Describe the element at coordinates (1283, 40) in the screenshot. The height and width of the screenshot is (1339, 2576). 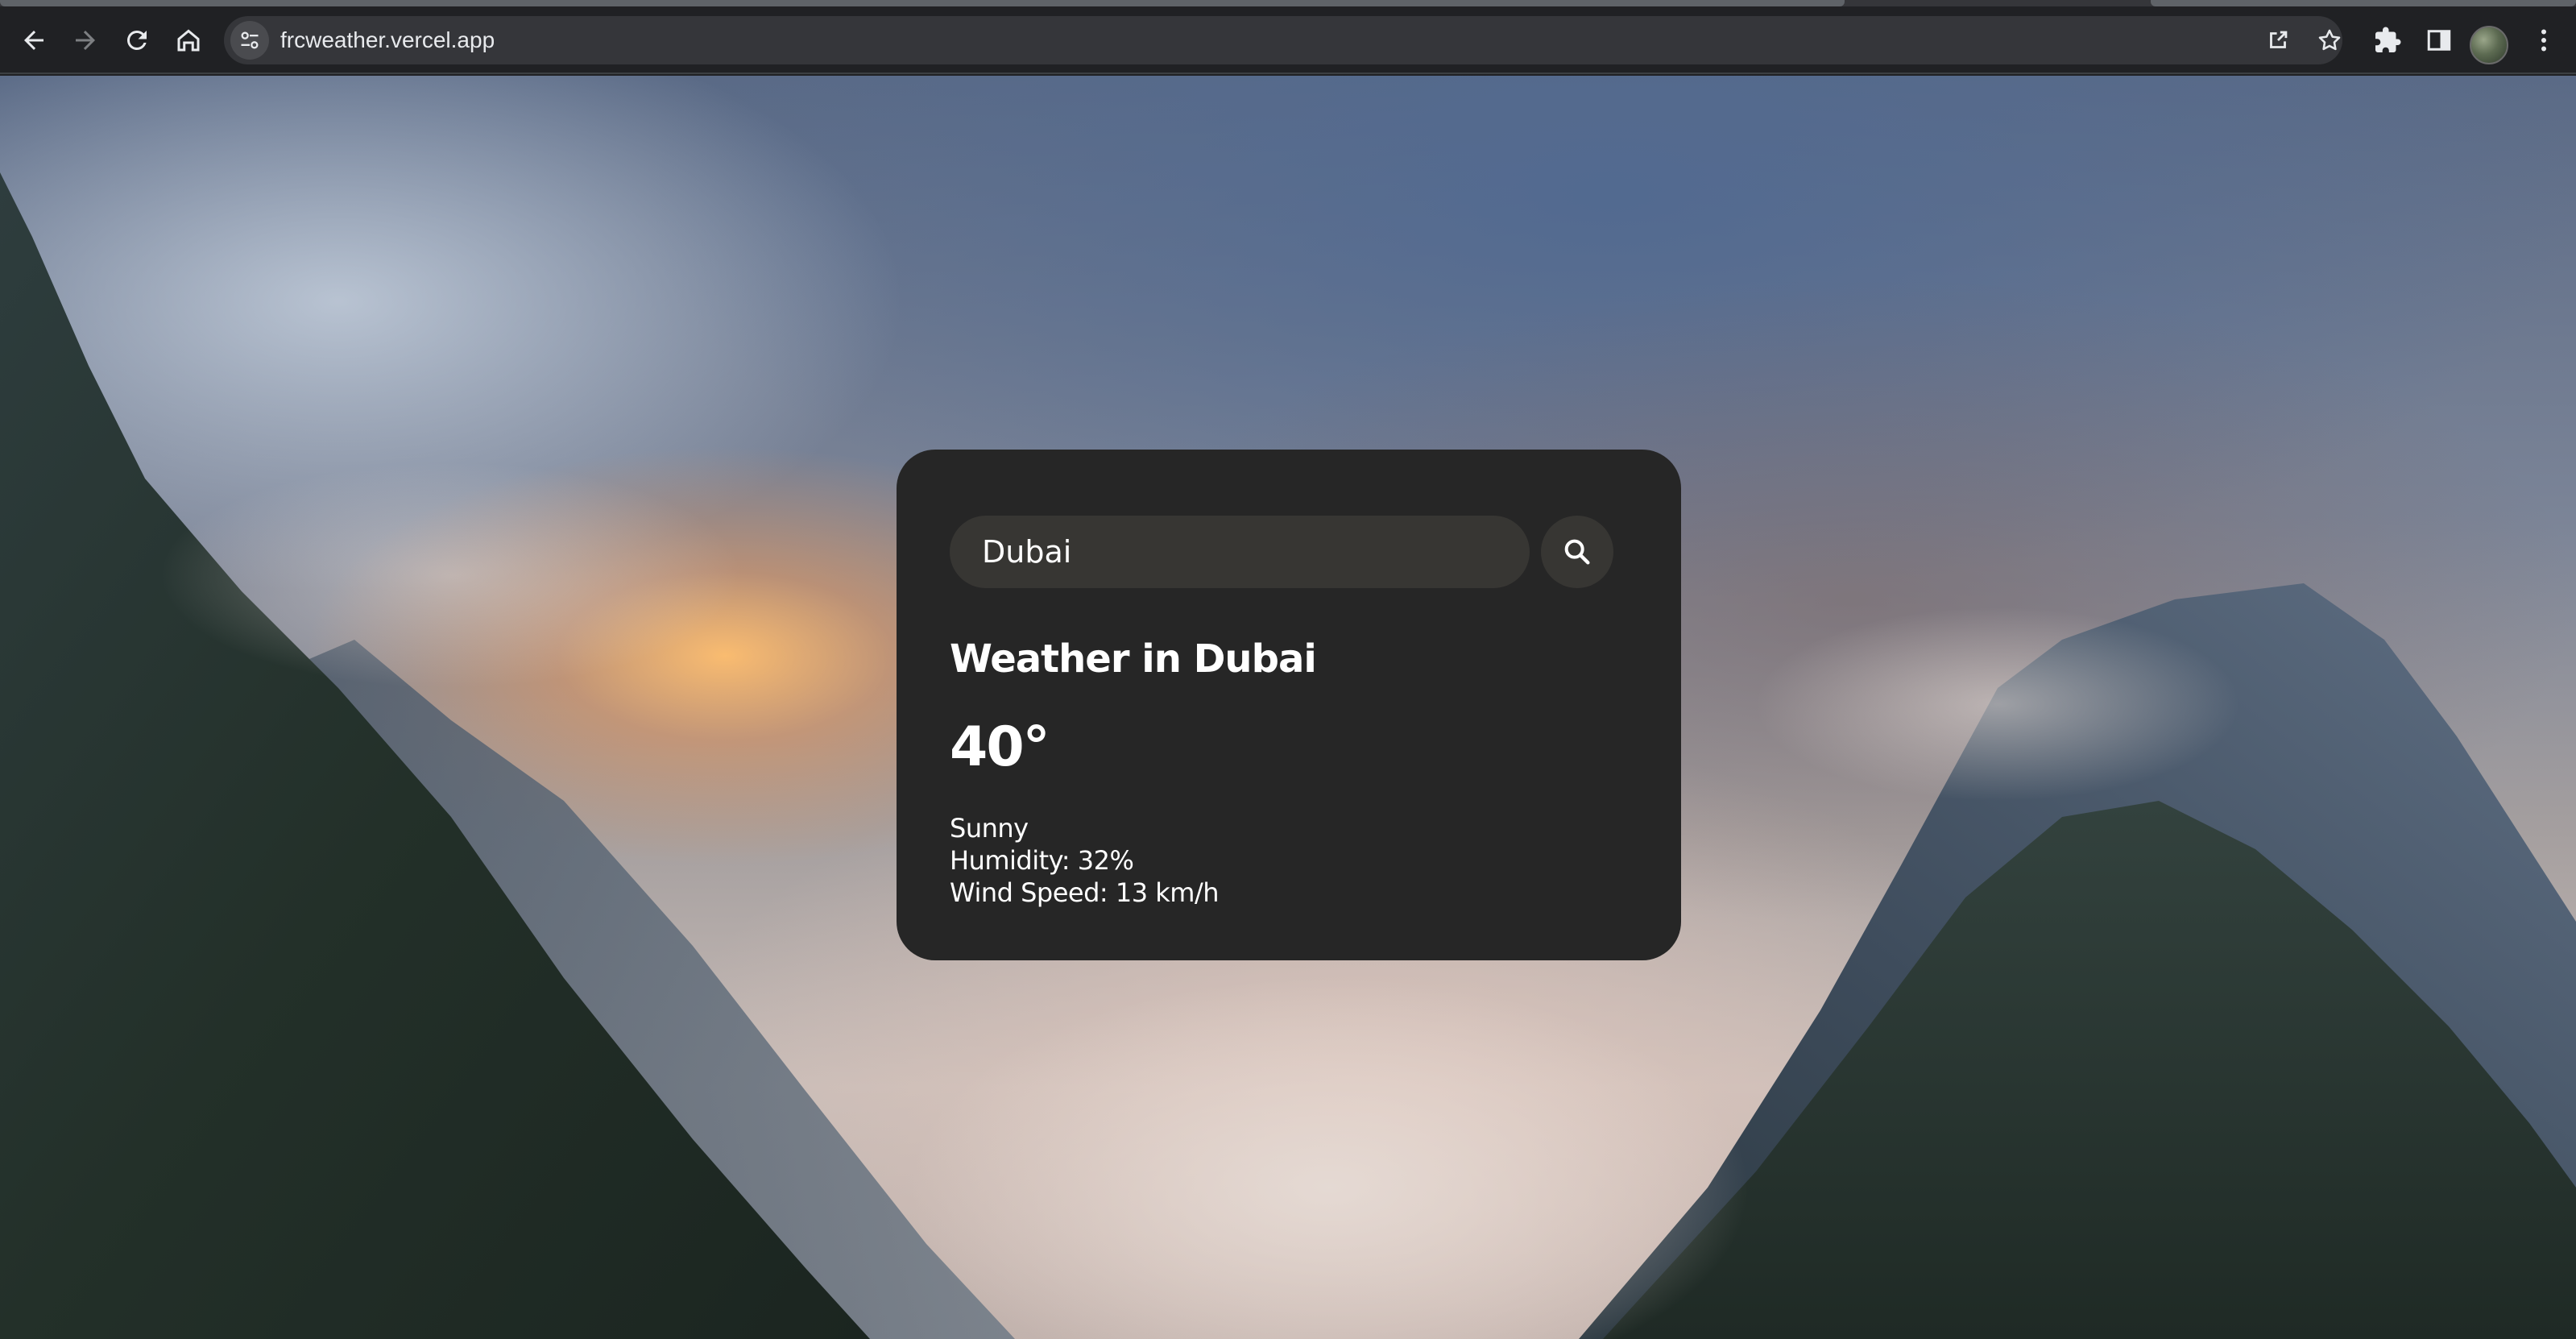
I see `address-bar: frcweather.vercel.app` at that location.